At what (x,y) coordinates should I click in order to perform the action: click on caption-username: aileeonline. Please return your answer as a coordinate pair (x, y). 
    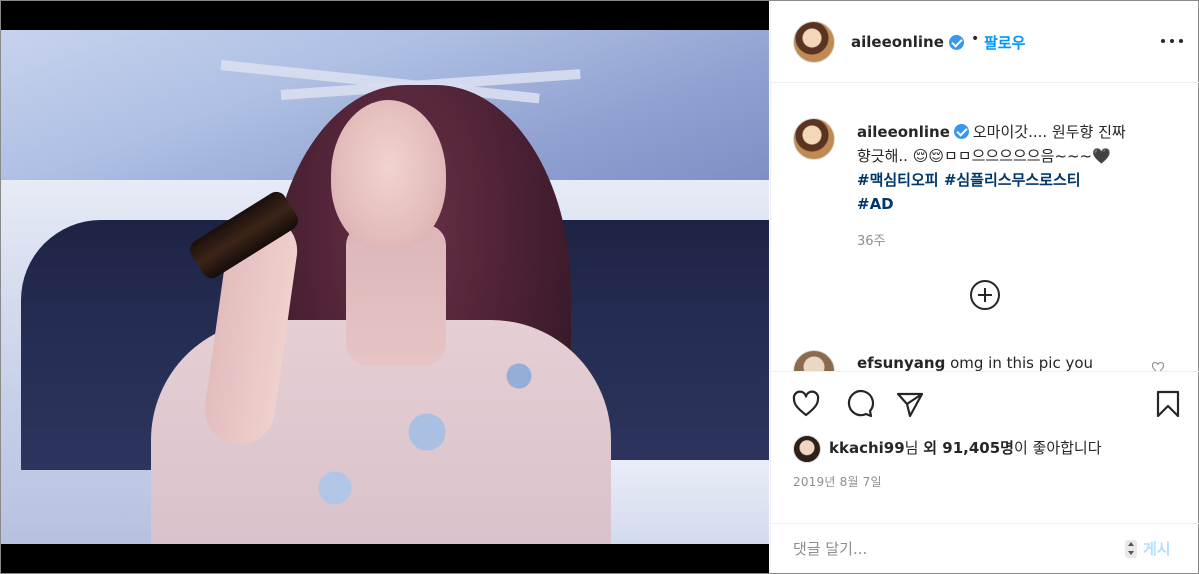
    Looking at the image, I should click on (903, 132).